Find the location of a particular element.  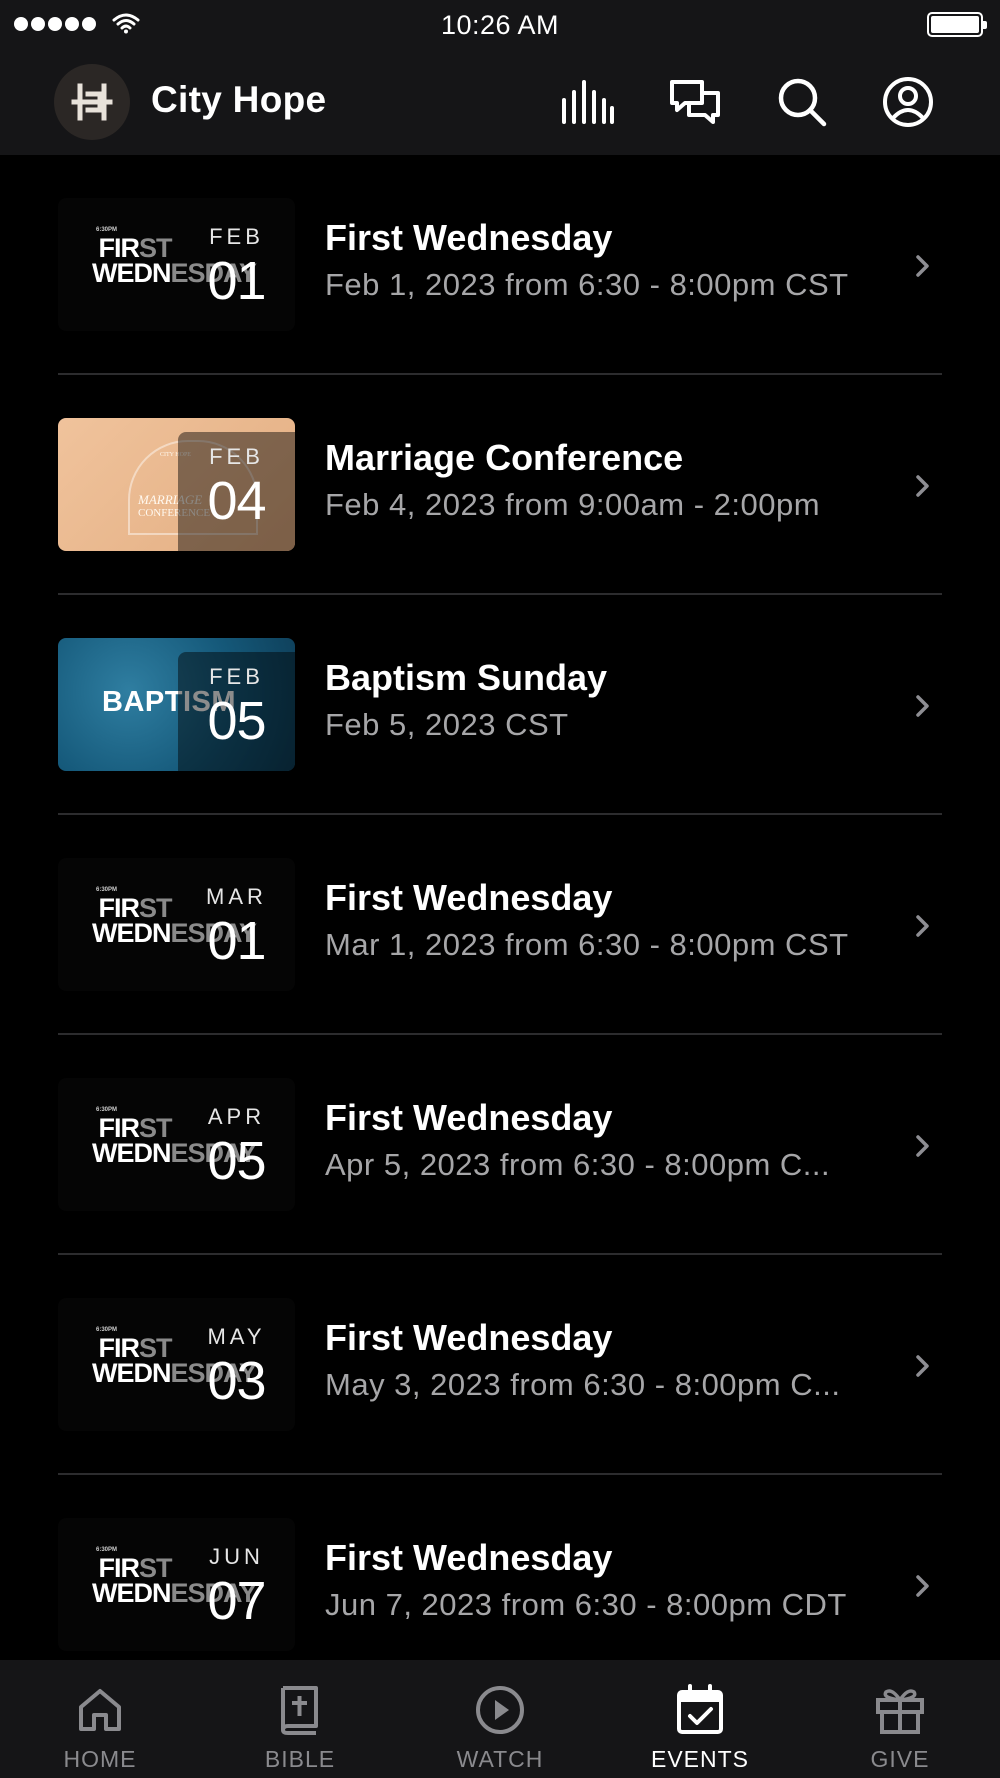

event-thumbnail: 6:30PM FIRST WEDNESDAY FEB 01 is located at coordinates (176, 264).